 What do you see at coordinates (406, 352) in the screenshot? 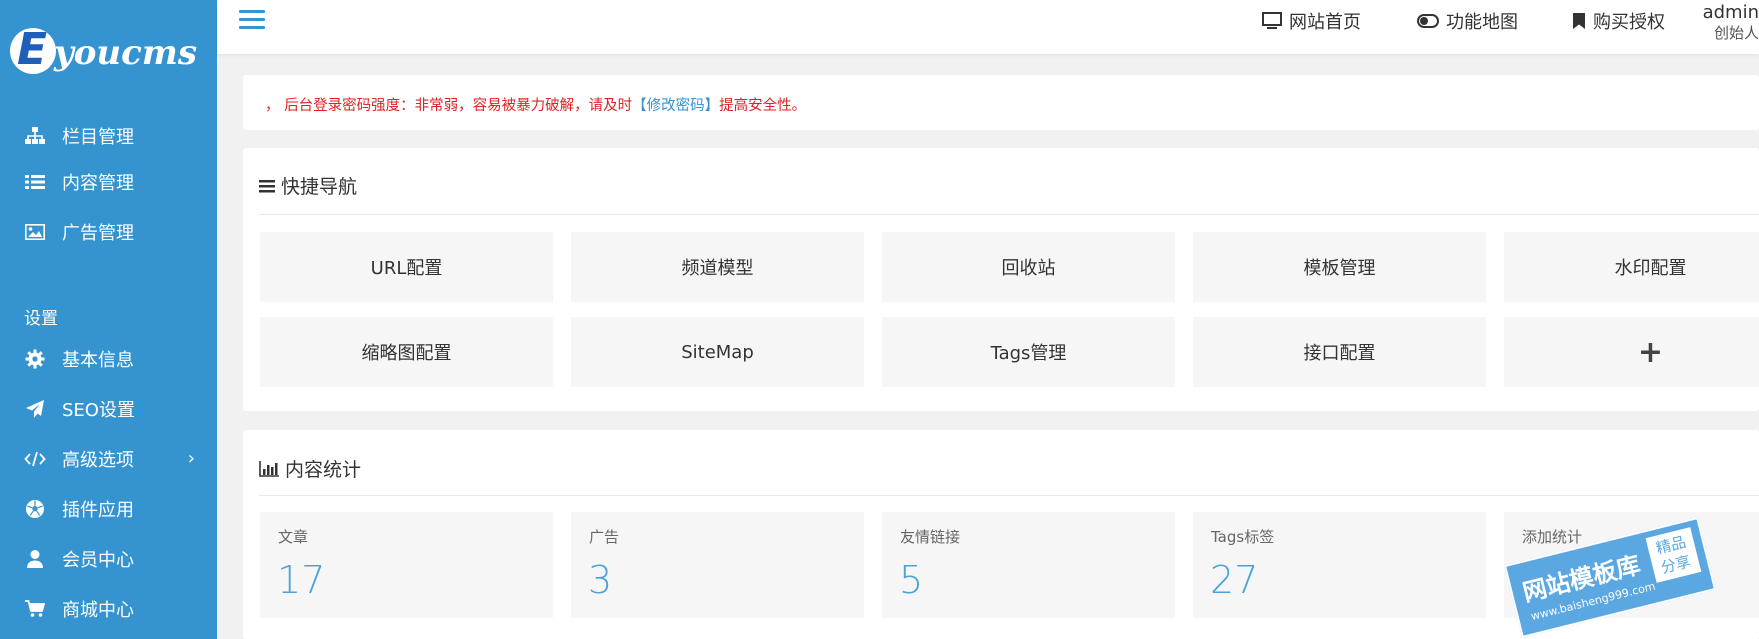
I see `quick-nav-thumbnail-config: 缩略图配置` at bounding box center [406, 352].